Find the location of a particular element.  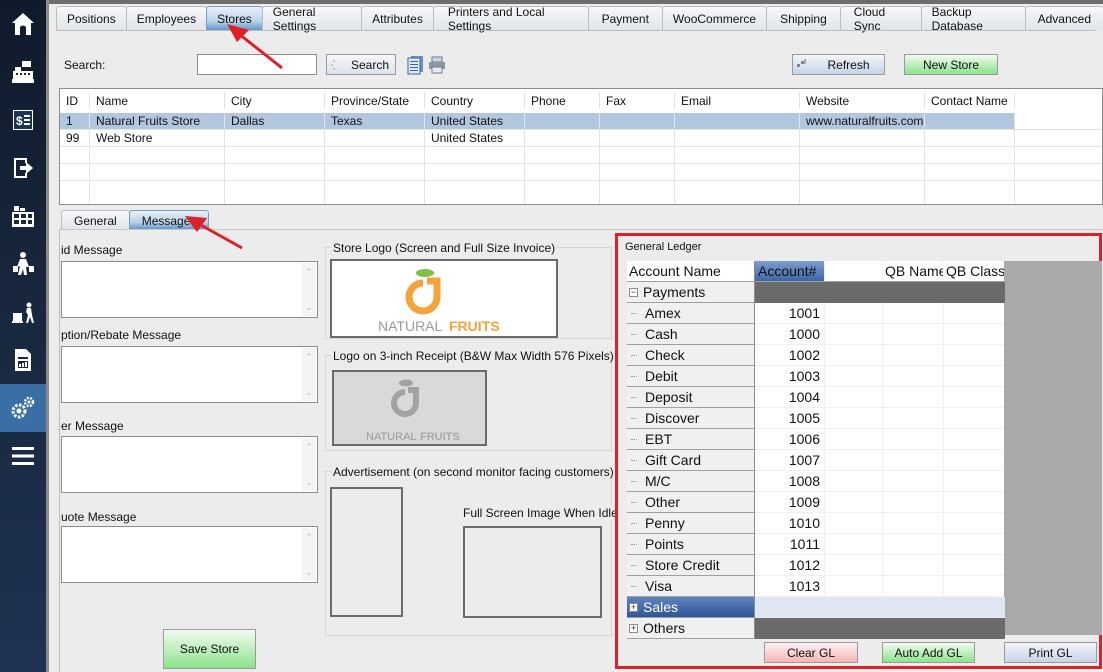

gl-column-account-name: Account Name is located at coordinates (691, 271).